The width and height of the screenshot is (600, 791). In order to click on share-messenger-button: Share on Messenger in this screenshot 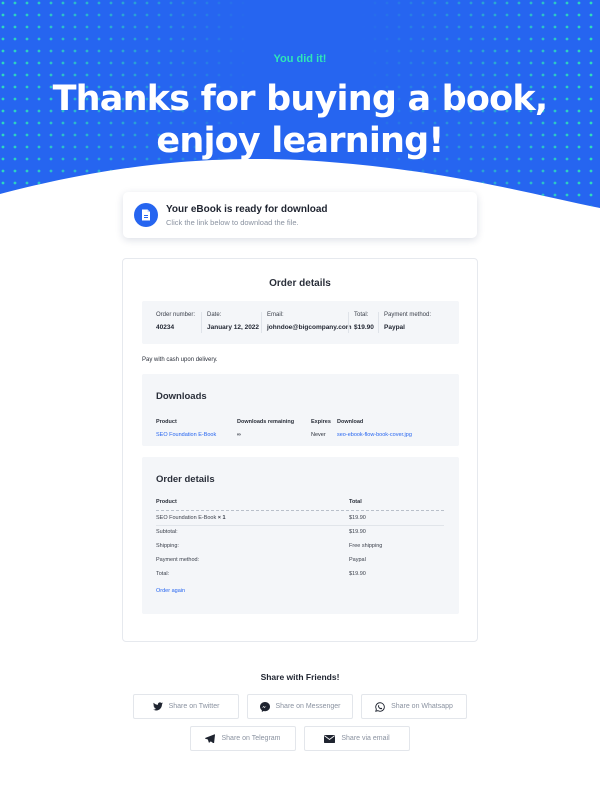, I will do `click(300, 706)`.